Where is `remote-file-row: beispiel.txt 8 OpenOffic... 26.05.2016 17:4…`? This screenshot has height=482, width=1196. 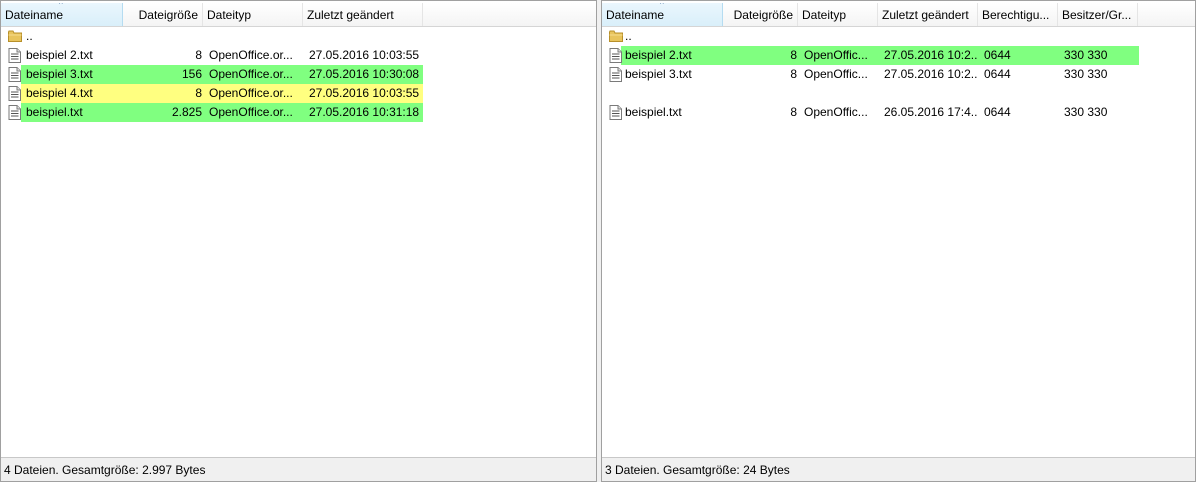 remote-file-row: beispiel.txt 8 OpenOffic... 26.05.2016 17:4… is located at coordinates (872, 112).